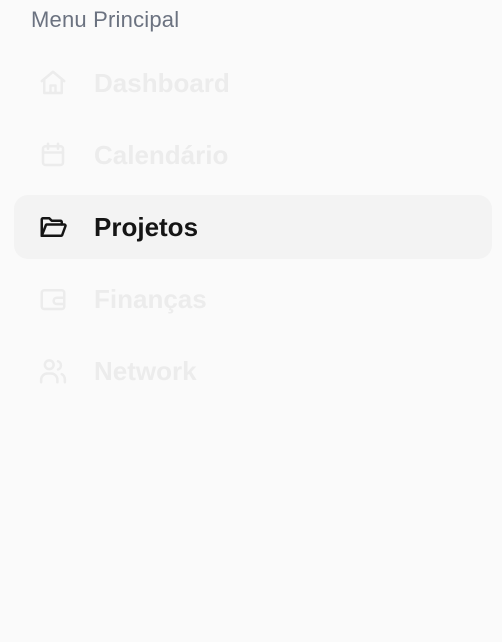 The width and height of the screenshot is (502, 642). What do you see at coordinates (145, 370) in the screenshot?
I see `sidebar-item-label: Network` at bounding box center [145, 370].